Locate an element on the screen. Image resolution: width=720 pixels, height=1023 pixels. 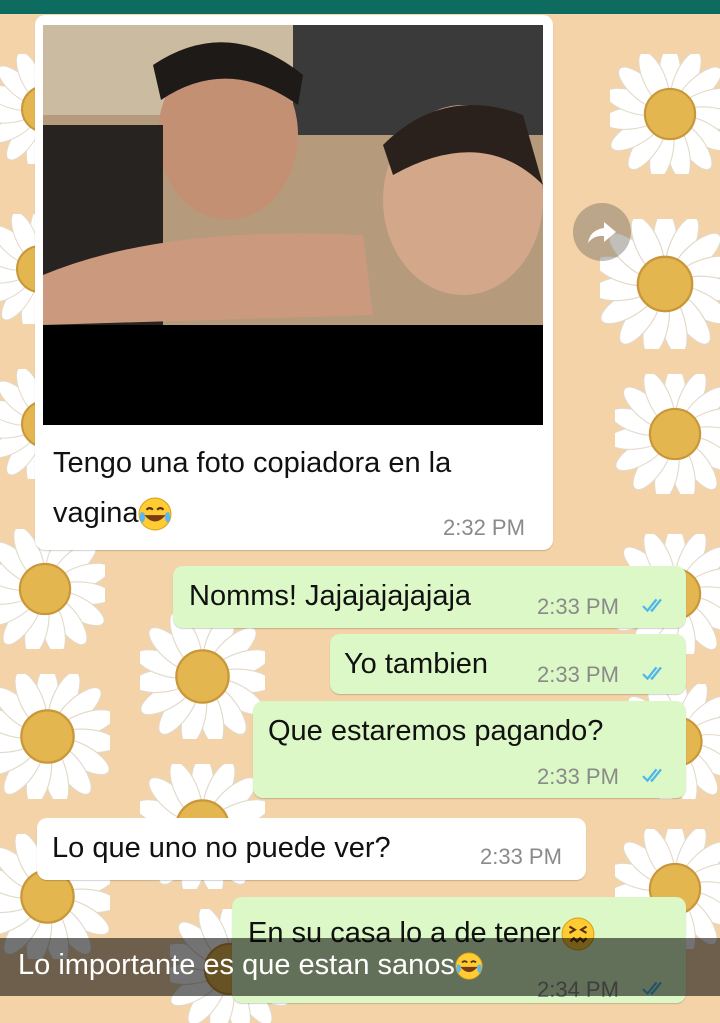
outgoing-message: Nomms! Jajajajajajaja 2:33 PM is located at coordinates (429, 597).